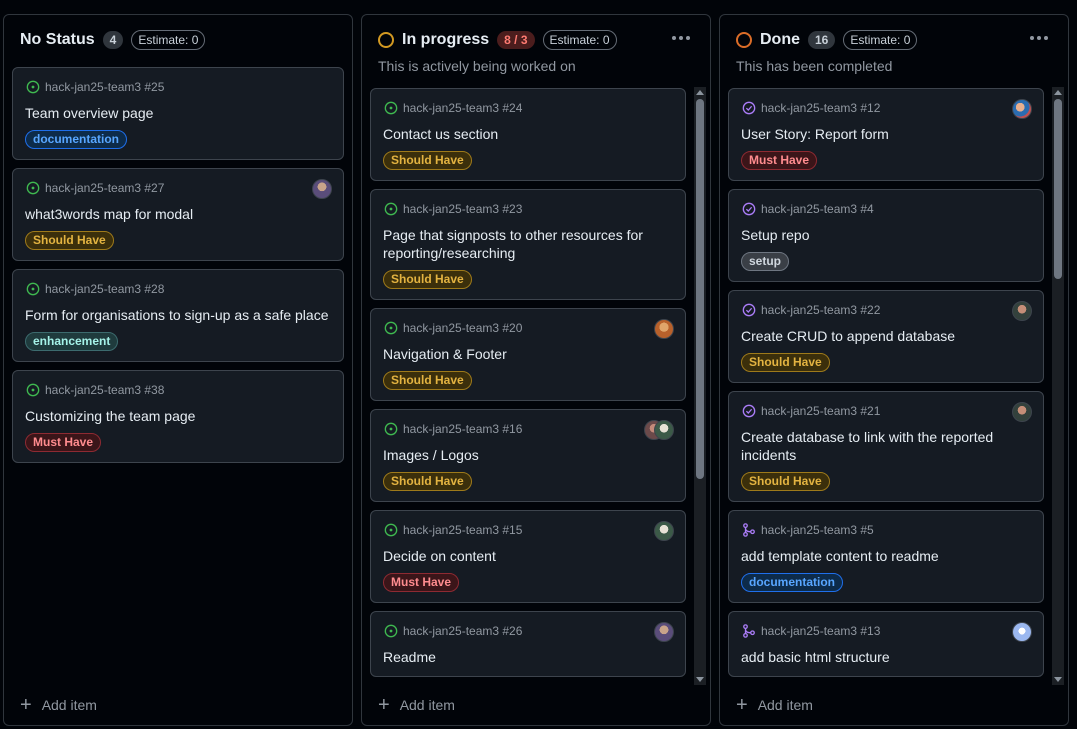  Describe the element at coordinates (462, 108) in the screenshot. I see `issue-reference: hack-jan25-team3 #24` at that location.